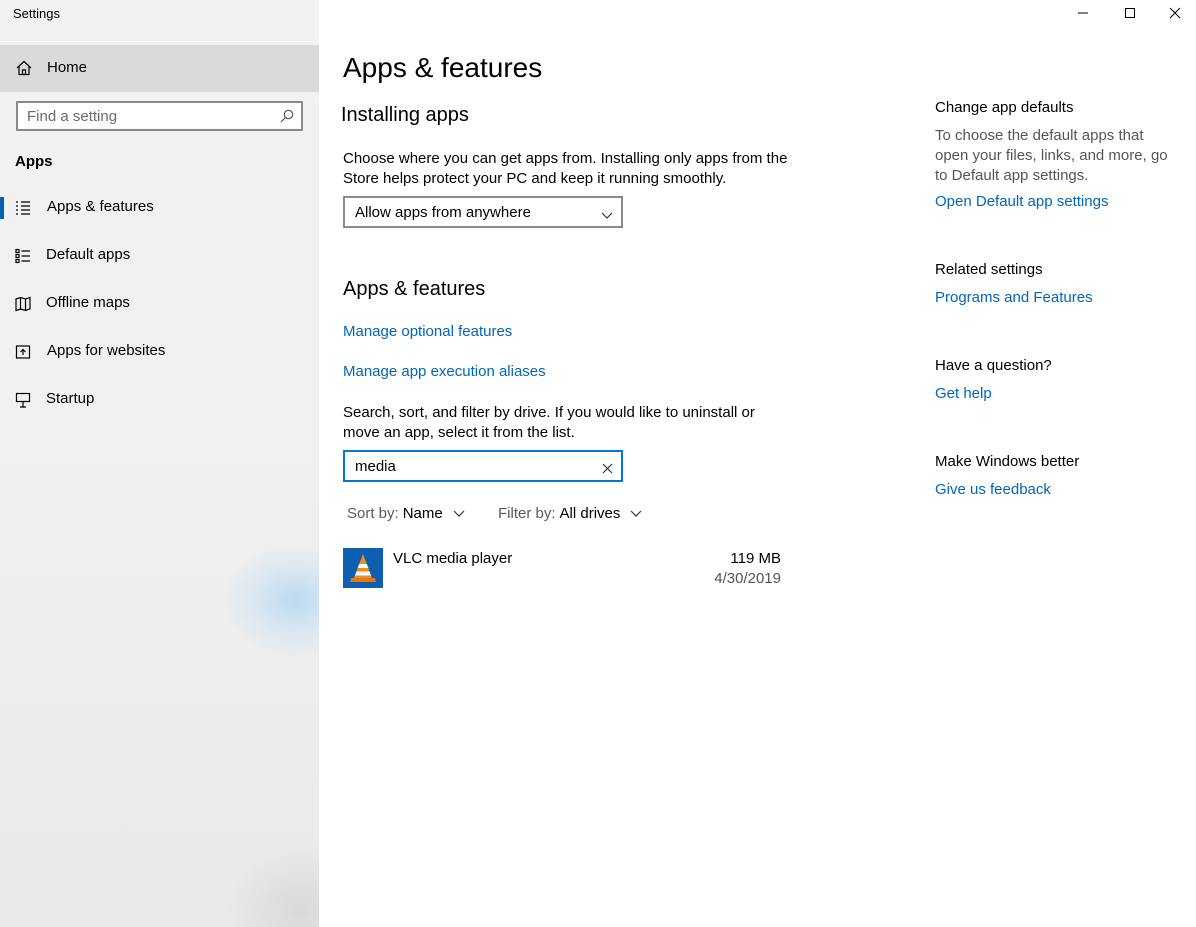  I want to click on window-title: Settings, so click(36, 13).